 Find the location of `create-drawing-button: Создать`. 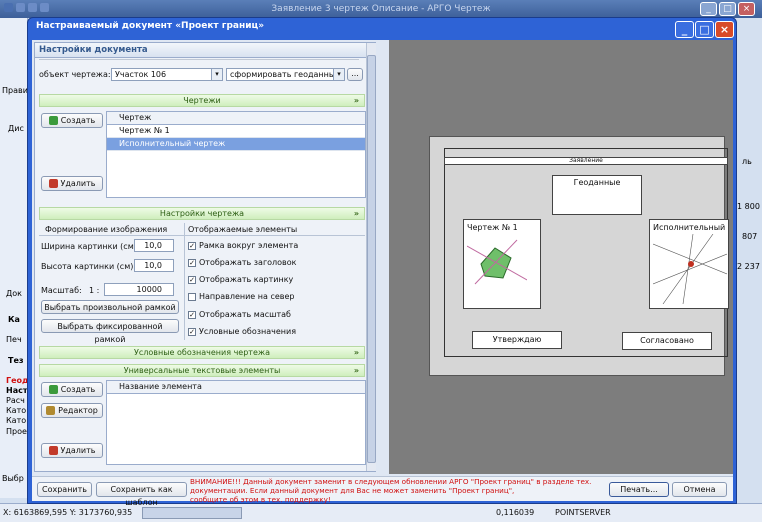

create-drawing-button: Создать is located at coordinates (72, 120).